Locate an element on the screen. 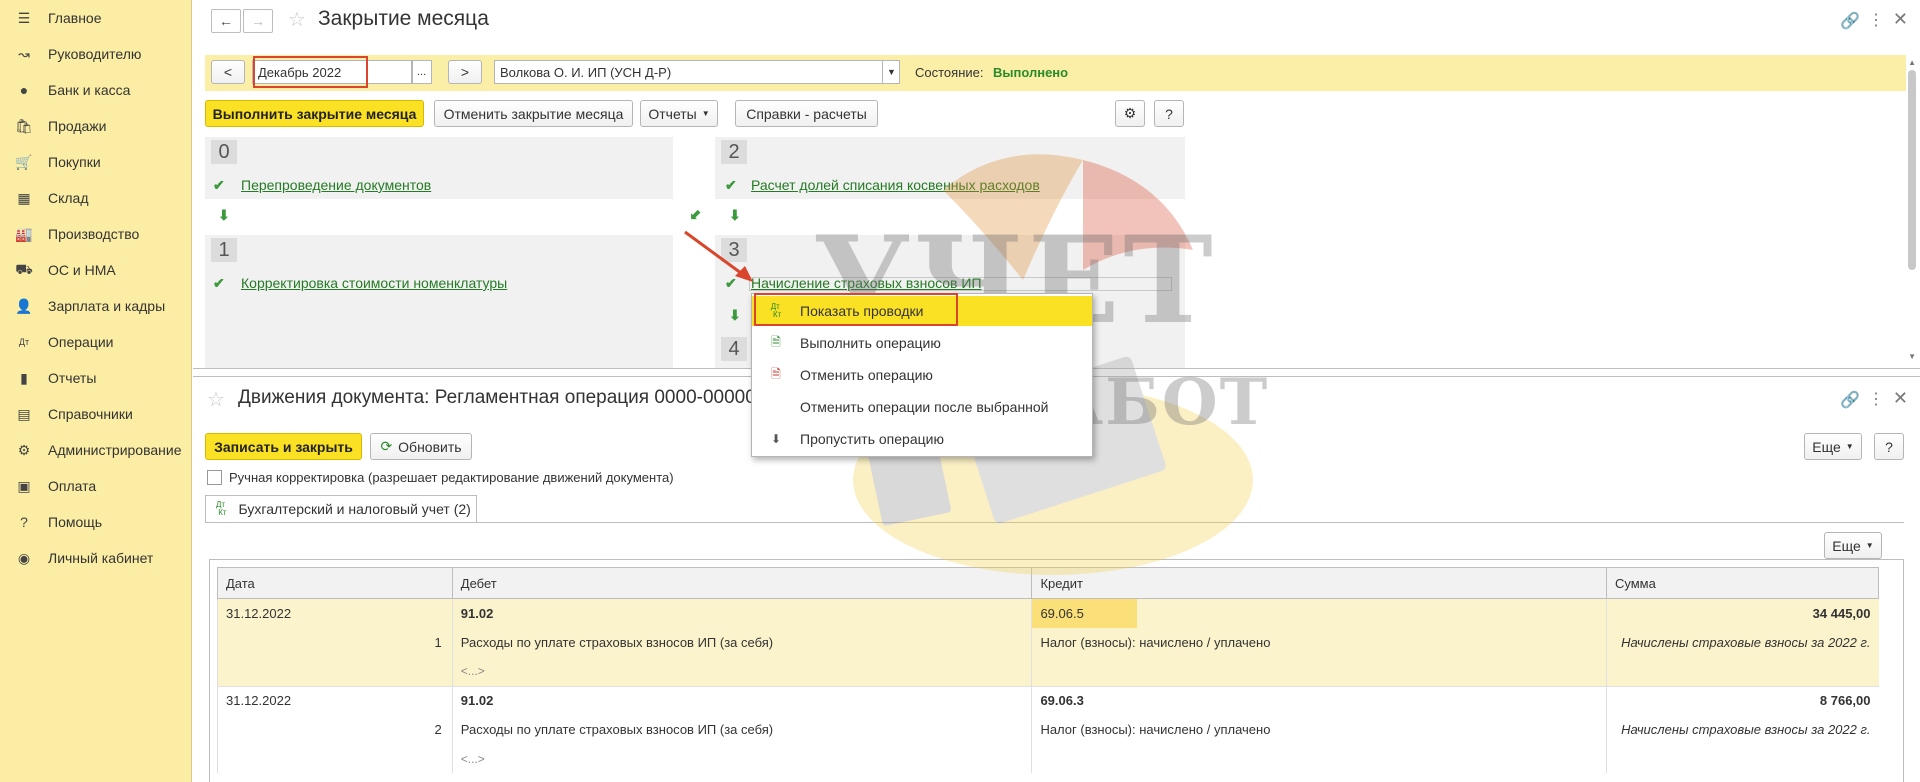  sidebar-item-label: Руководителю is located at coordinates (95, 54).